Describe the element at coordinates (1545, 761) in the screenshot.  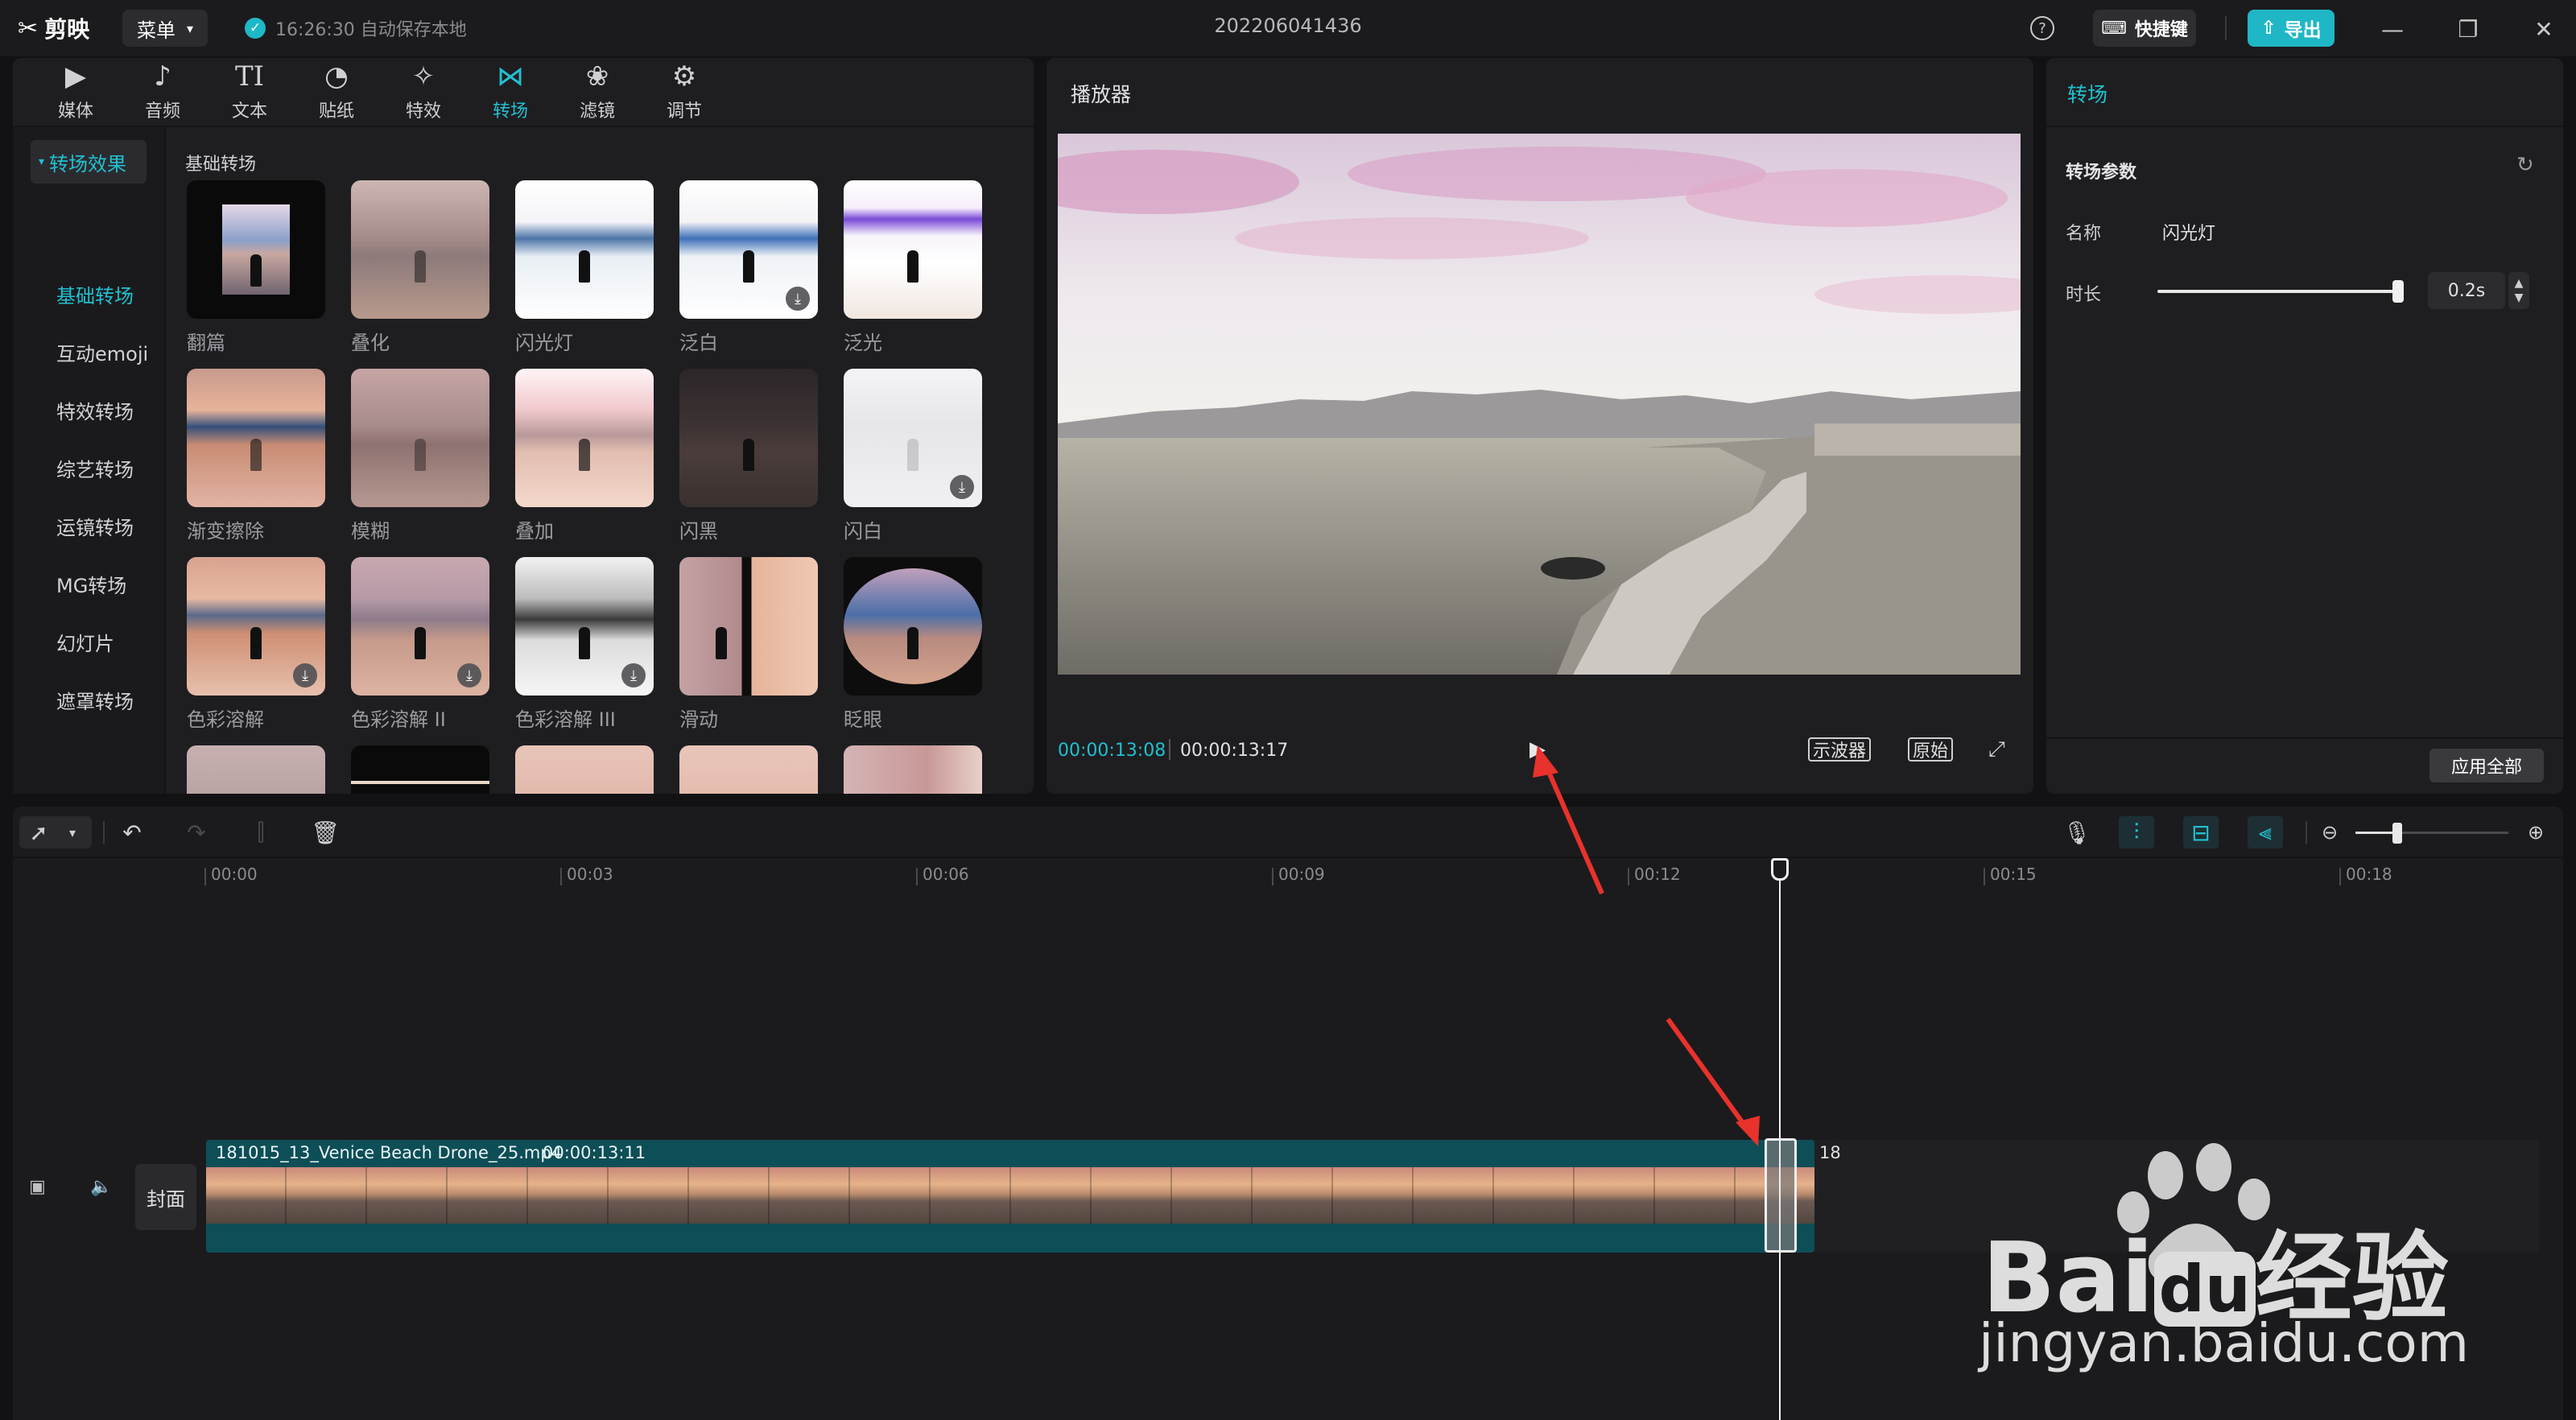
I see `arrowhead` at that location.